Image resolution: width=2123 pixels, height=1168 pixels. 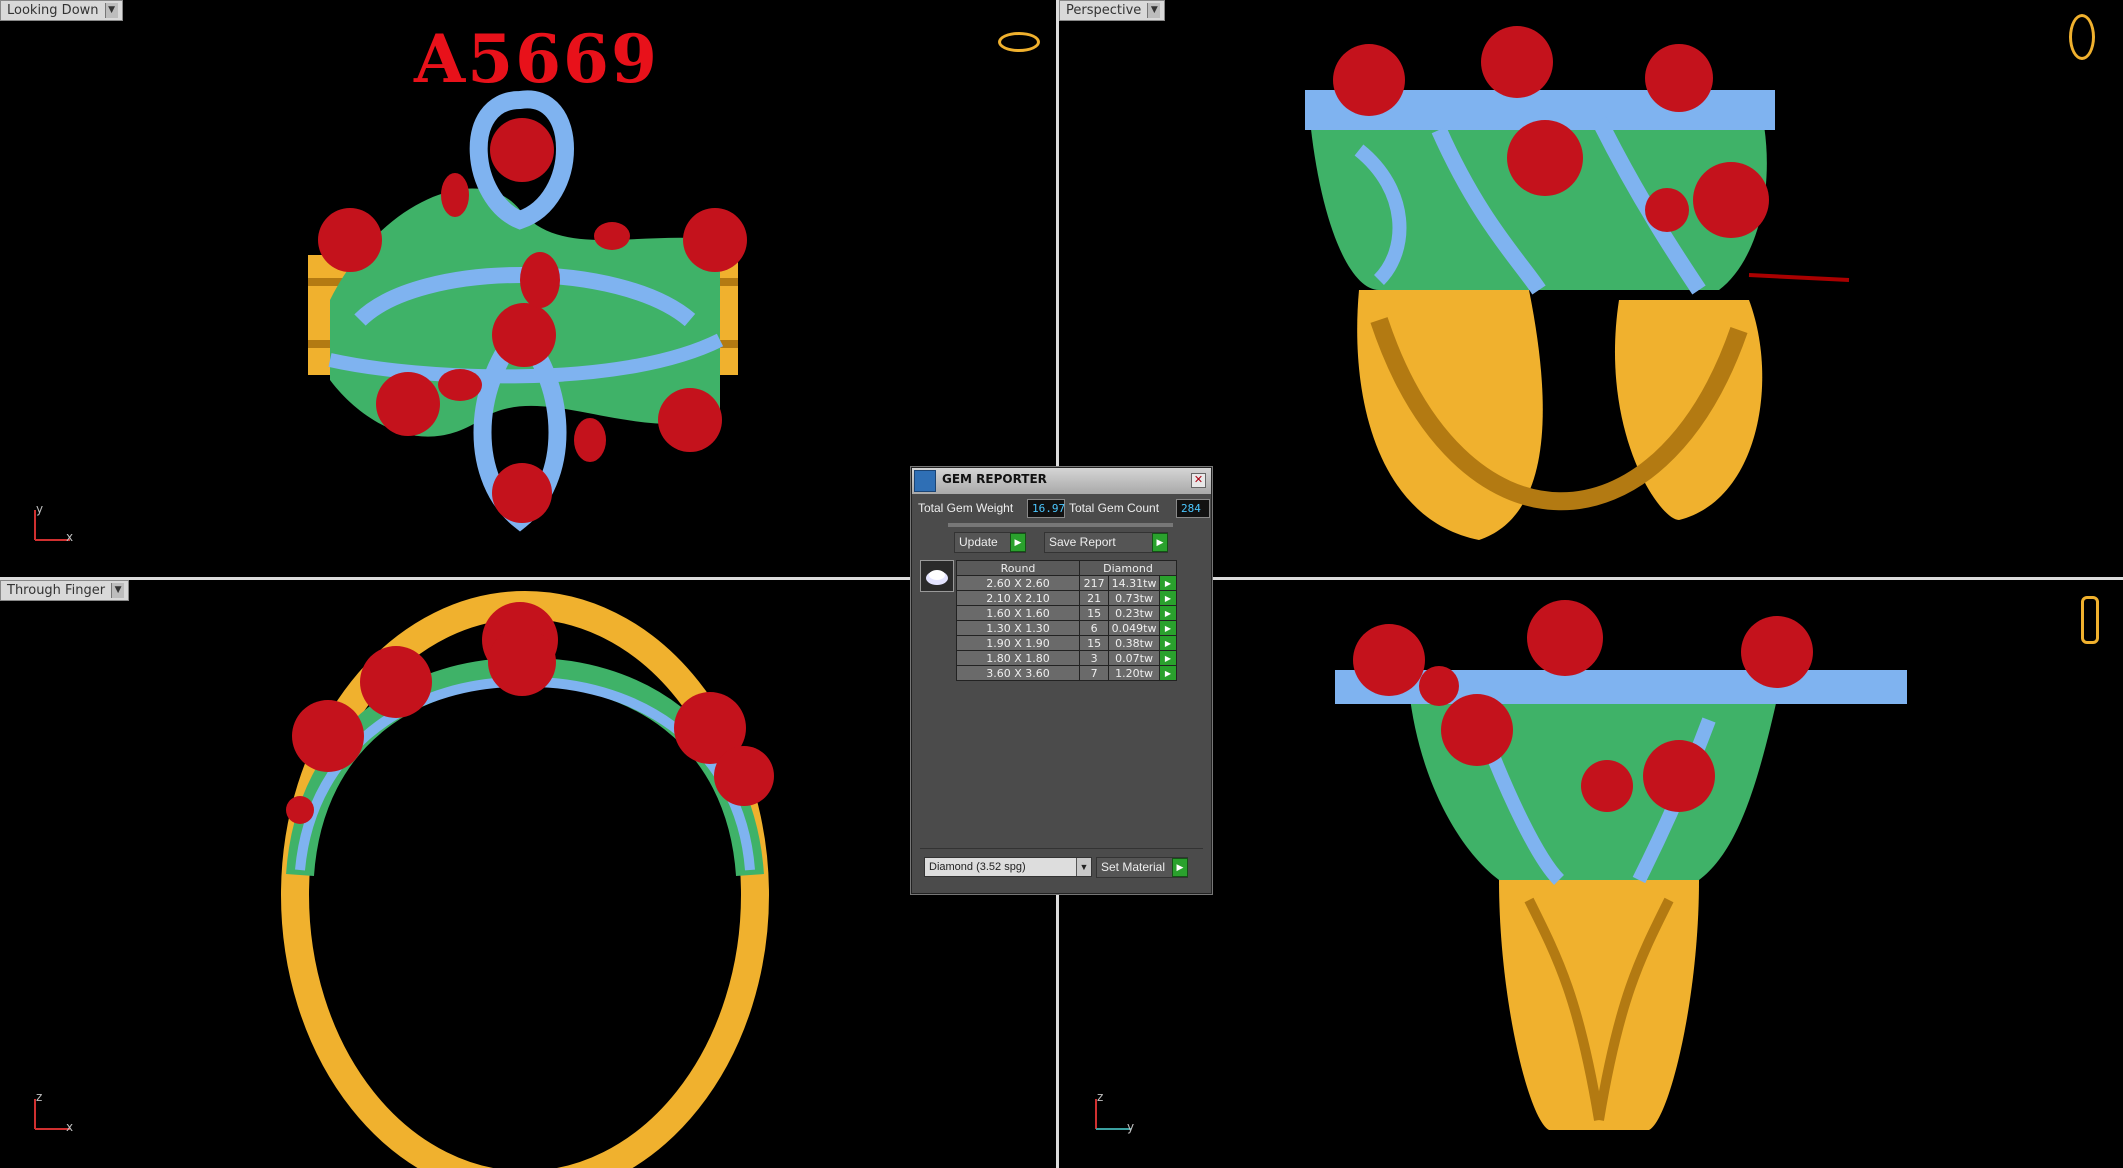 I want to click on ring-side-view, so click(x=1621, y=865).